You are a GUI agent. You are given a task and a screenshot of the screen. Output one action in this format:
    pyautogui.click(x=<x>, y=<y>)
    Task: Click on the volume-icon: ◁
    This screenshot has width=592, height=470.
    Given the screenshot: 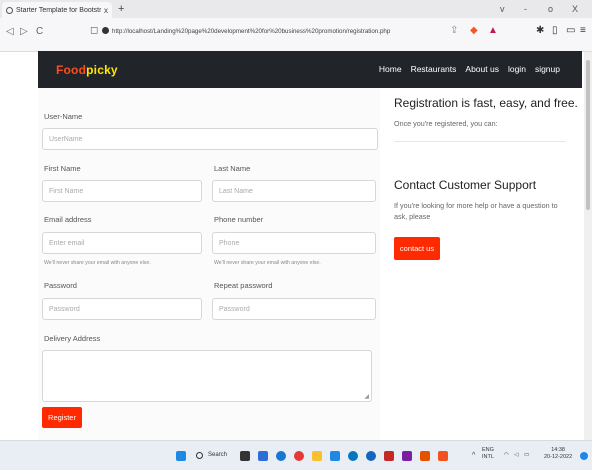 What is the action you would take?
    pyautogui.click(x=516, y=455)
    